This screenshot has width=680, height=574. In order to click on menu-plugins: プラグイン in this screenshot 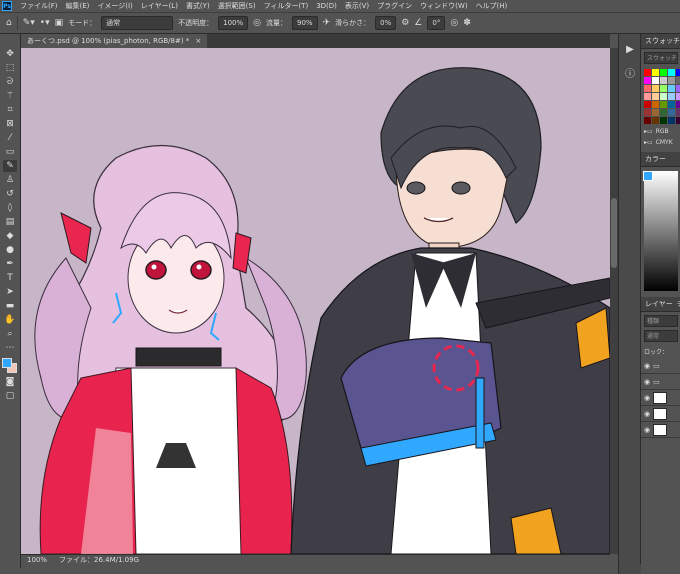, I will do `click(394, 6)`.